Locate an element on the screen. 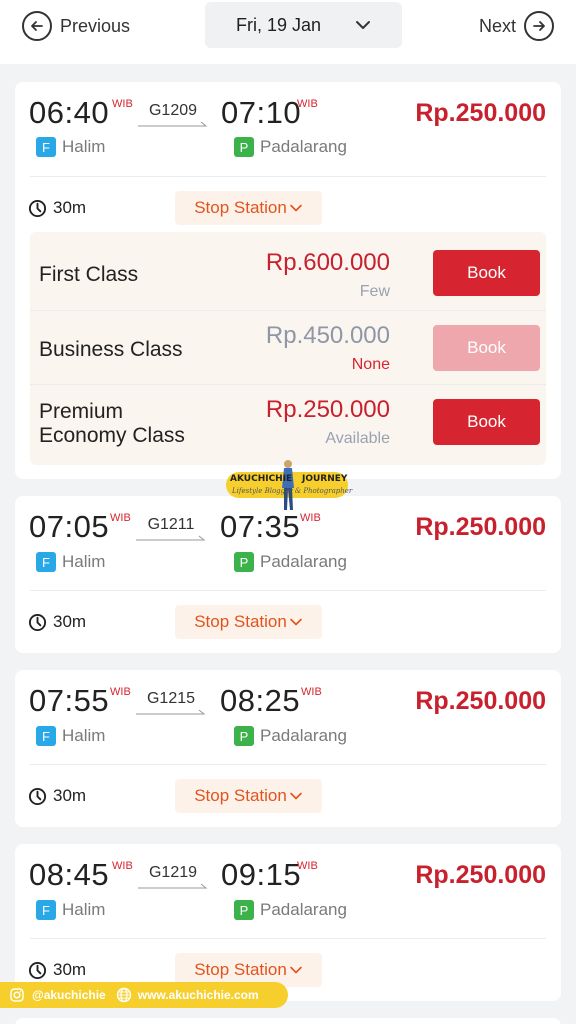  previous-label: Previous is located at coordinates (95, 25).